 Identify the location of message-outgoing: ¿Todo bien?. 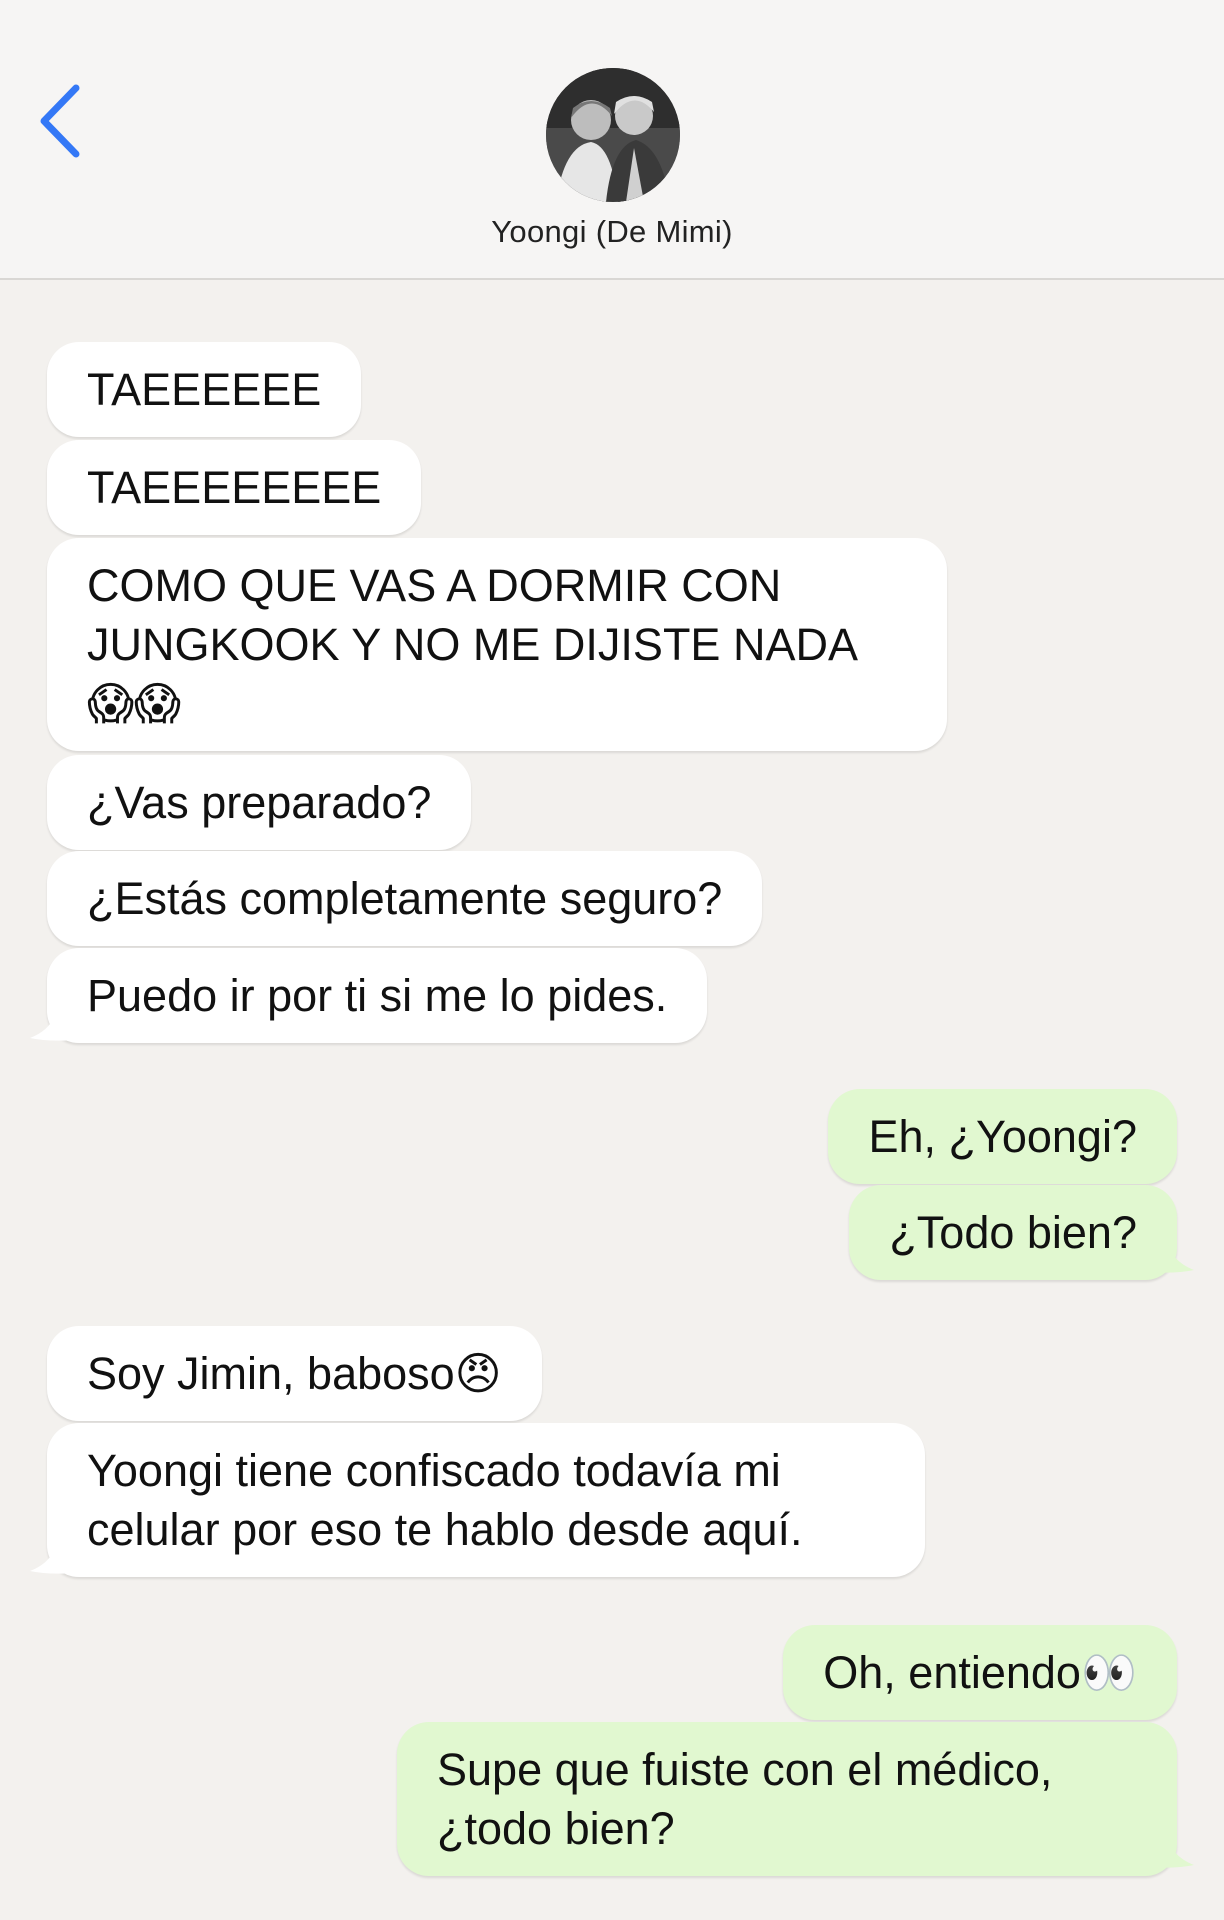
(1013, 1232).